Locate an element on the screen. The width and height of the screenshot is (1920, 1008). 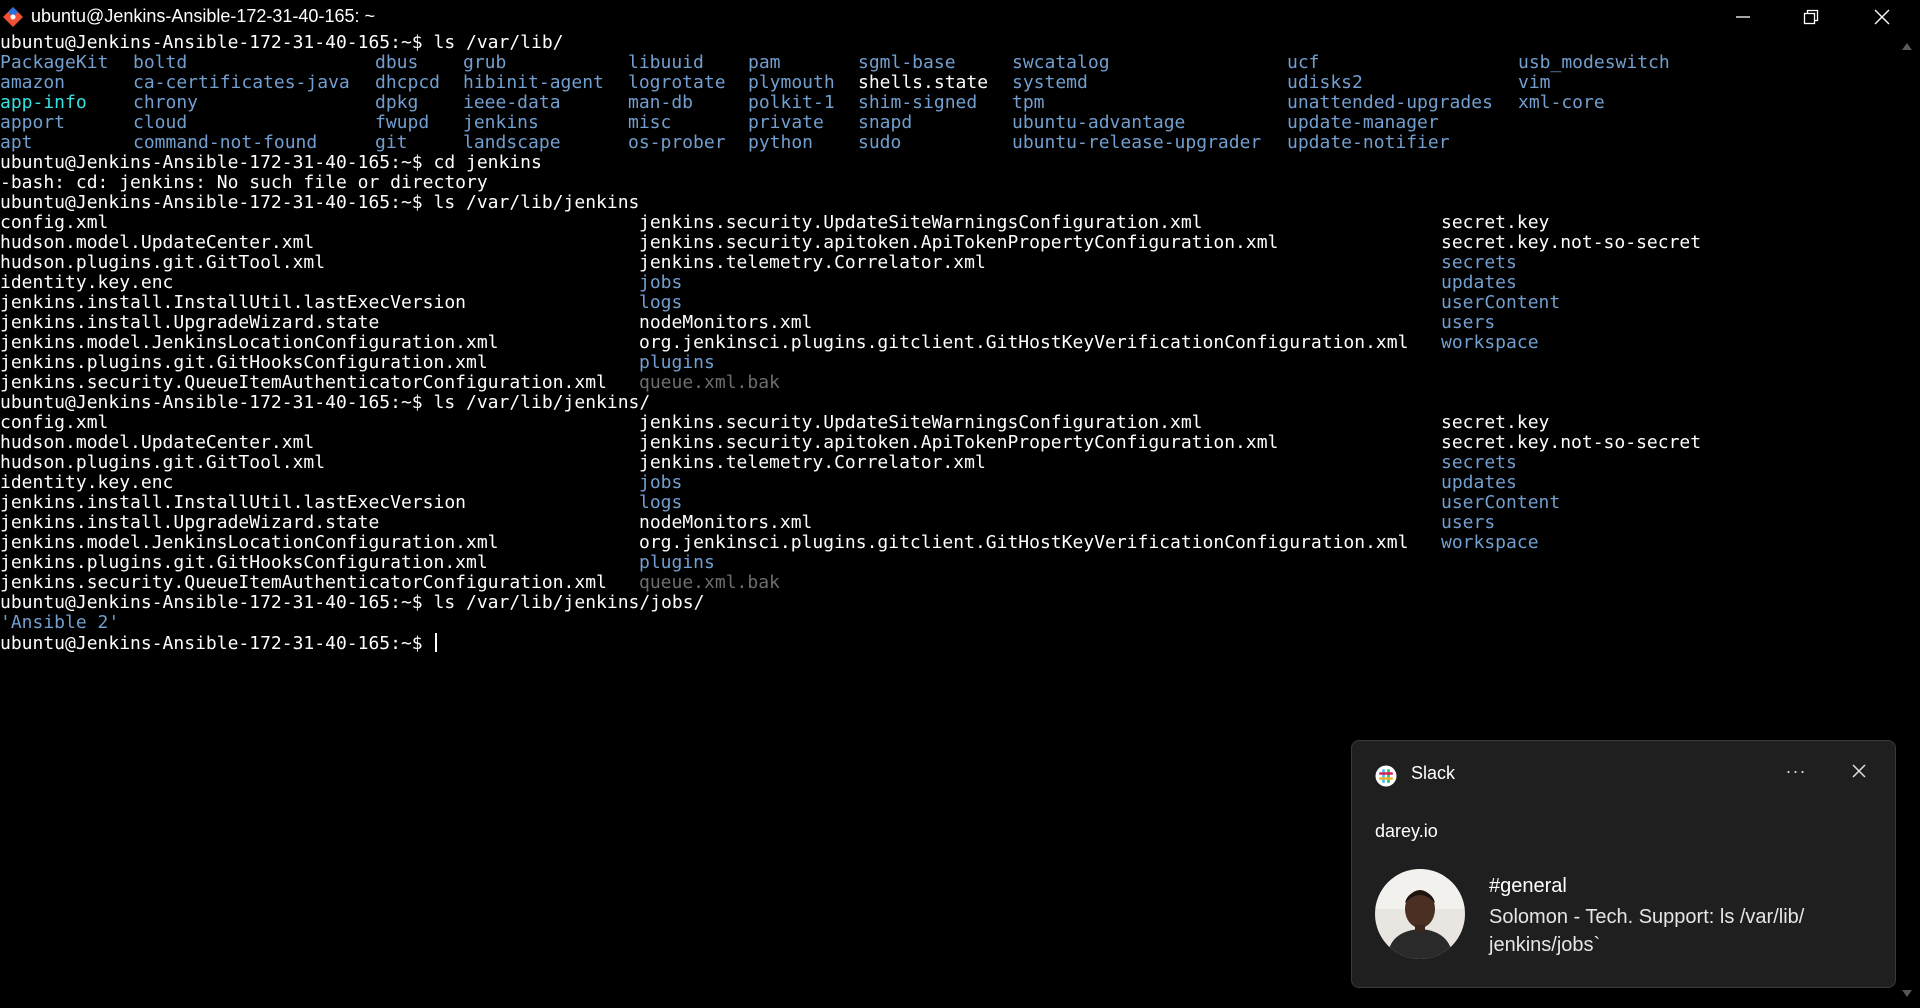
notification-workspace: darey.io is located at coordinates (1406, 831).